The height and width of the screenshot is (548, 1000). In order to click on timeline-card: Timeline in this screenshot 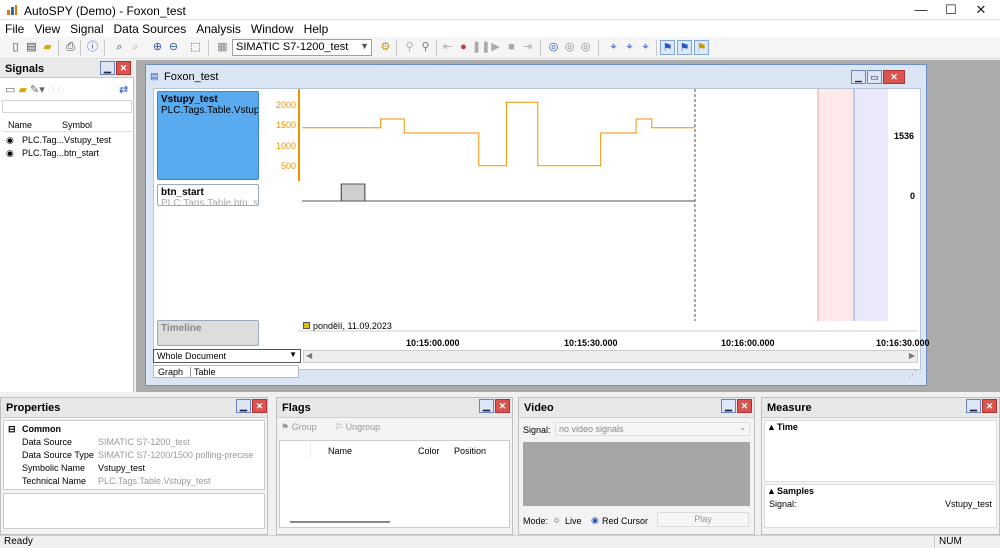, I will do `click(208, 333)`.